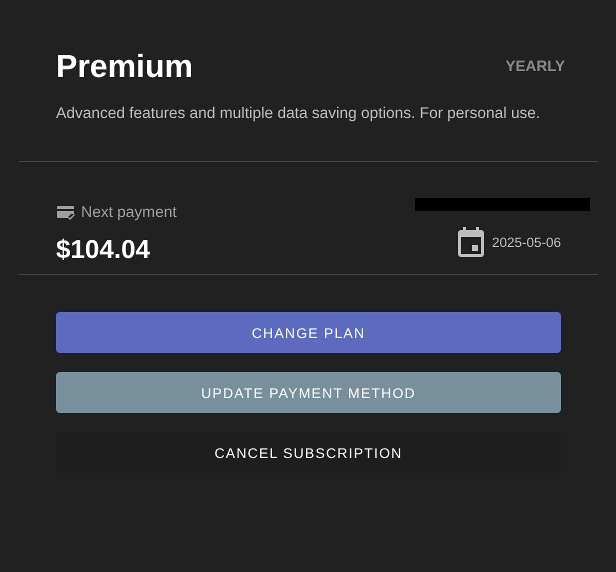 Image resolution: width=616 pixels, height=572 pixels. What do you see at coordinates (129, 213) in the screenshot?
I see `next-payment-label: Next payment` at bounding box center [129, 213].